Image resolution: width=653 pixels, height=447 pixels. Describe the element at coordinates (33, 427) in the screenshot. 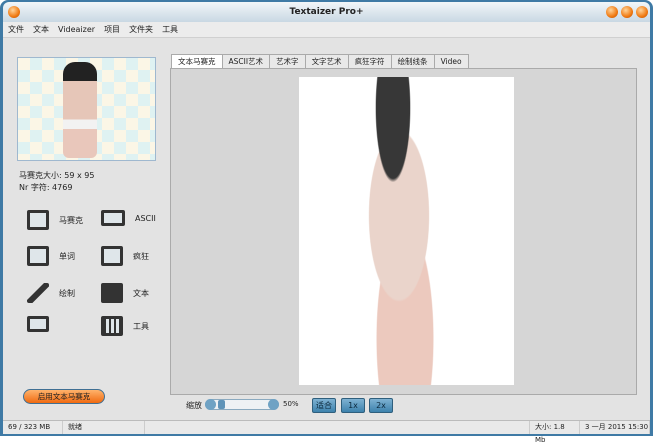

I see `memory-usage: 69 / 323 MB` at that location.